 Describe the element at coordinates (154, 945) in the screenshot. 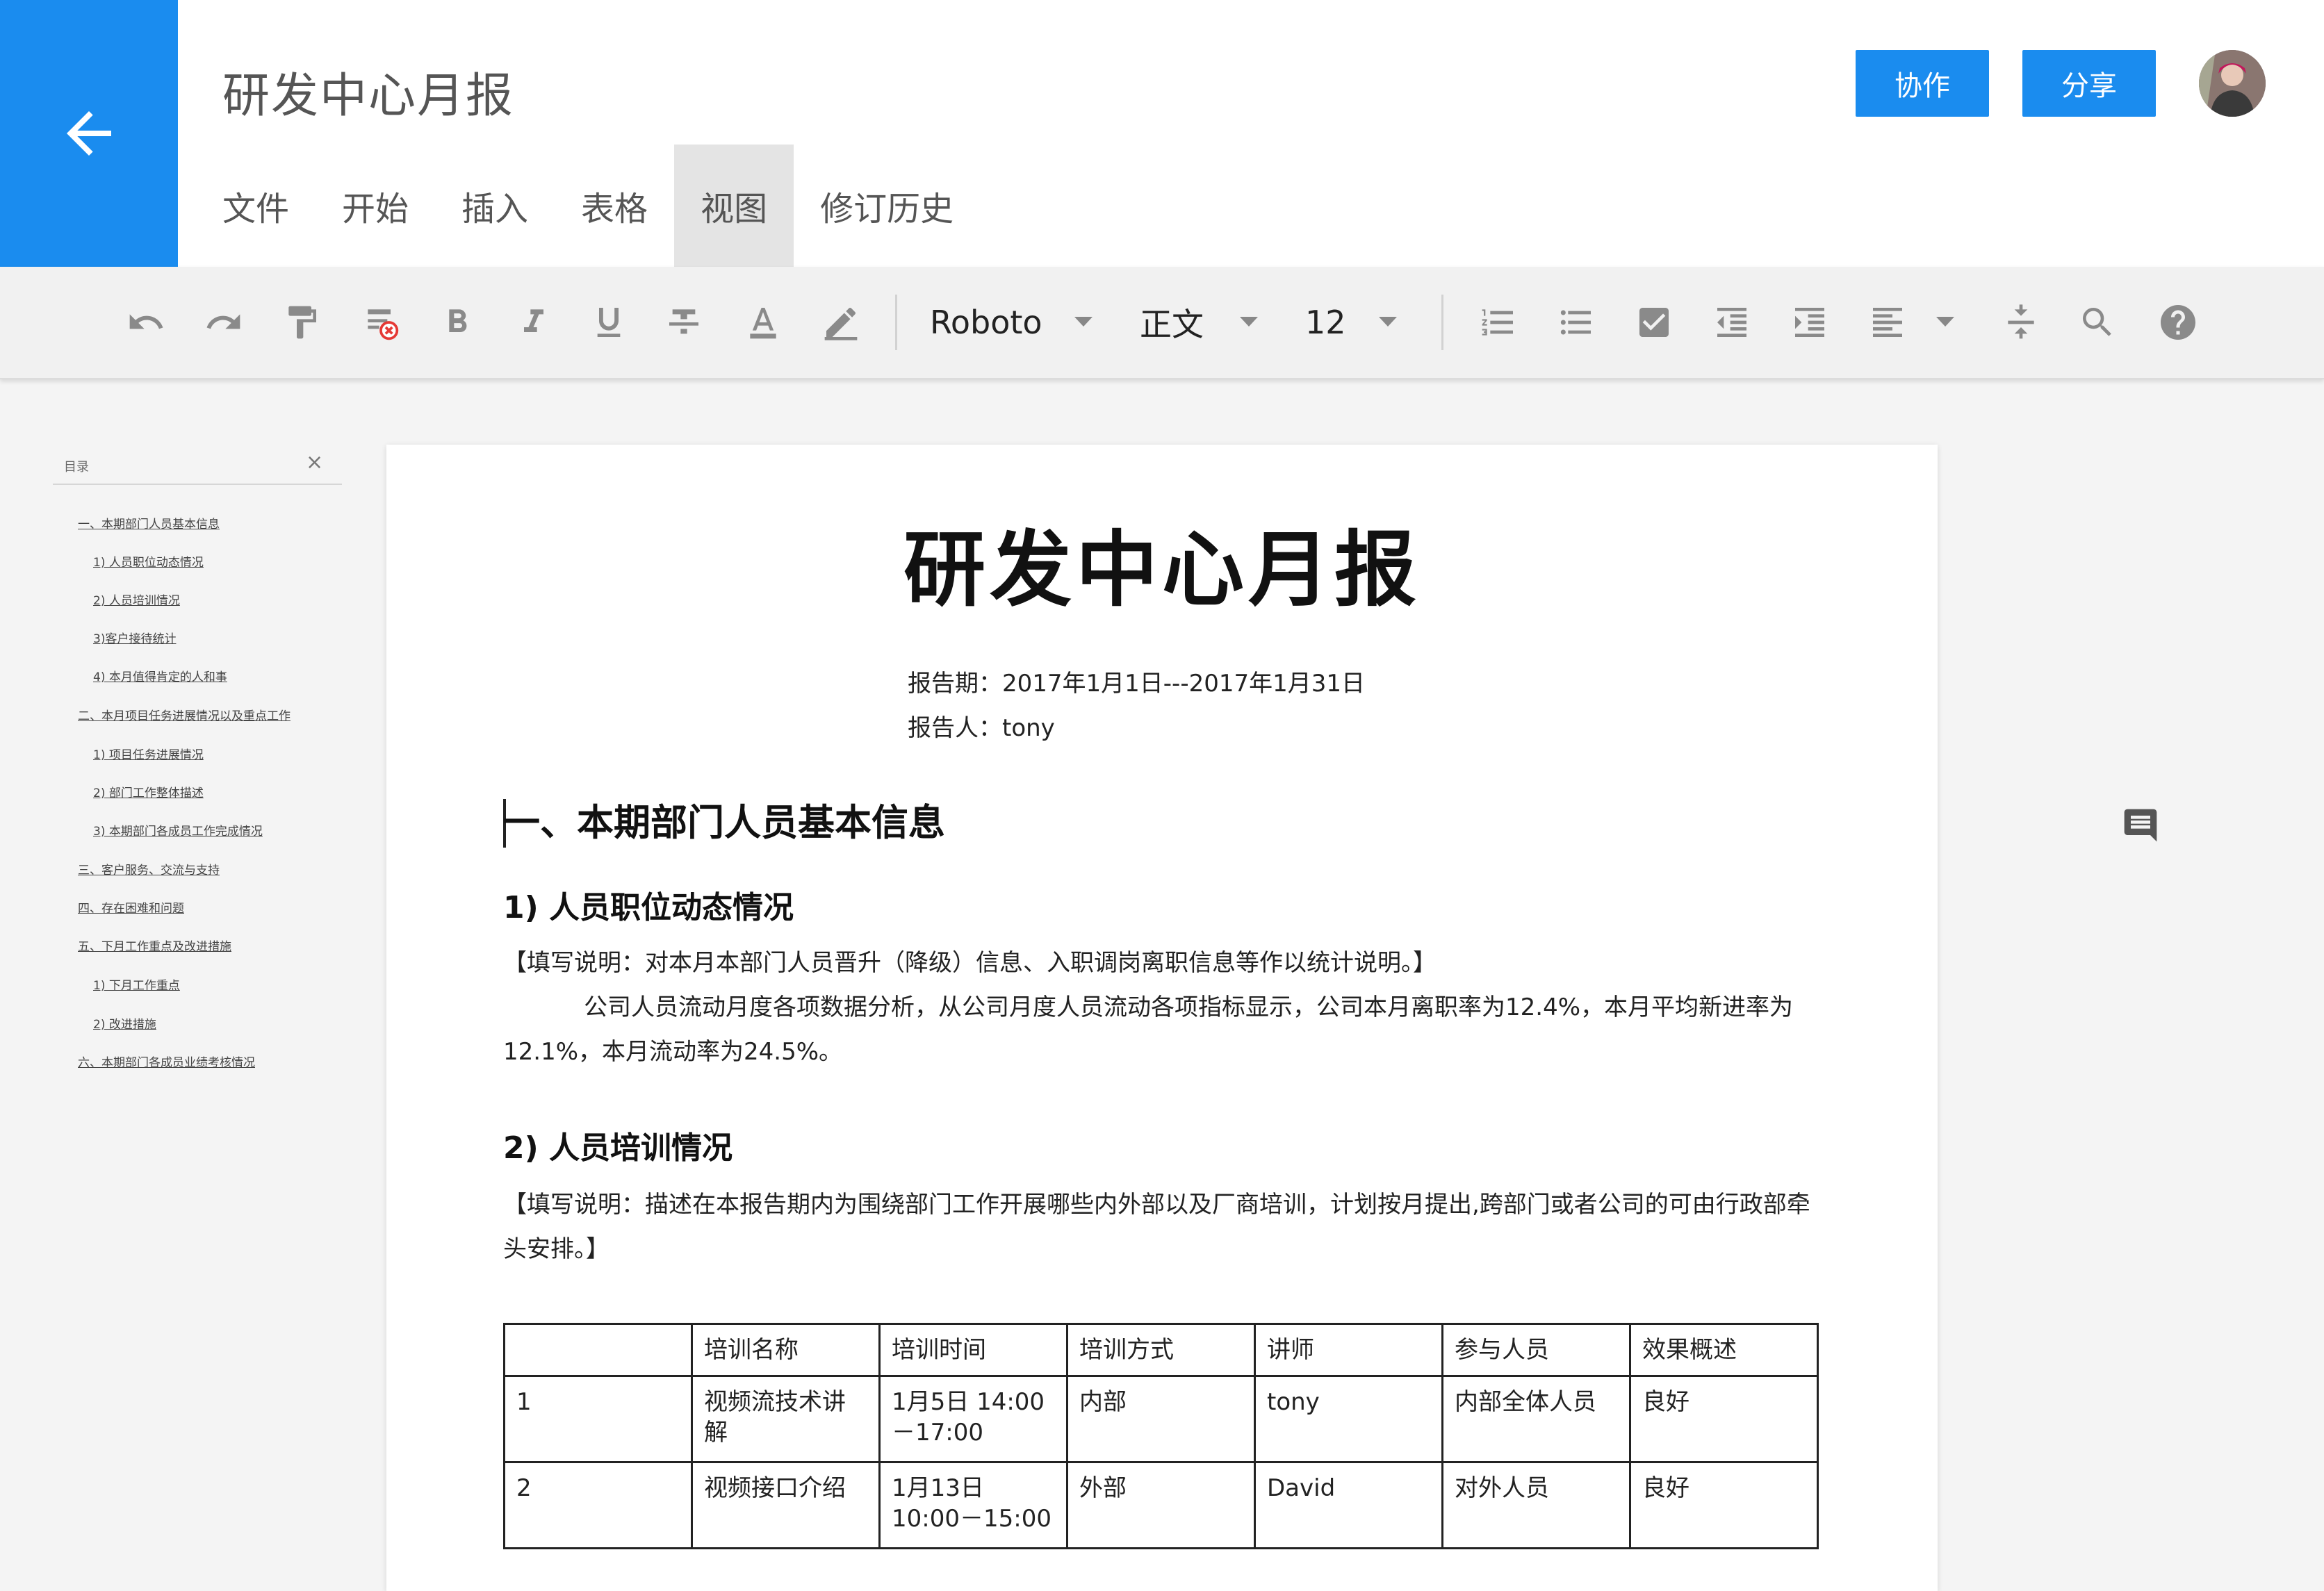

I see `outline-item: 五、下月工作重点及改进措施` at that location.